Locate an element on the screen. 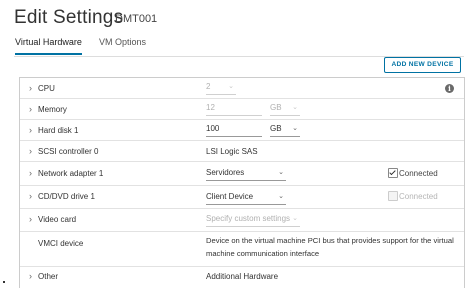 Image resolution: width=474 pixels, height=288 pixels. tab-virtual-hardware: Virtual Hardware is located at coordinates (48, 46).